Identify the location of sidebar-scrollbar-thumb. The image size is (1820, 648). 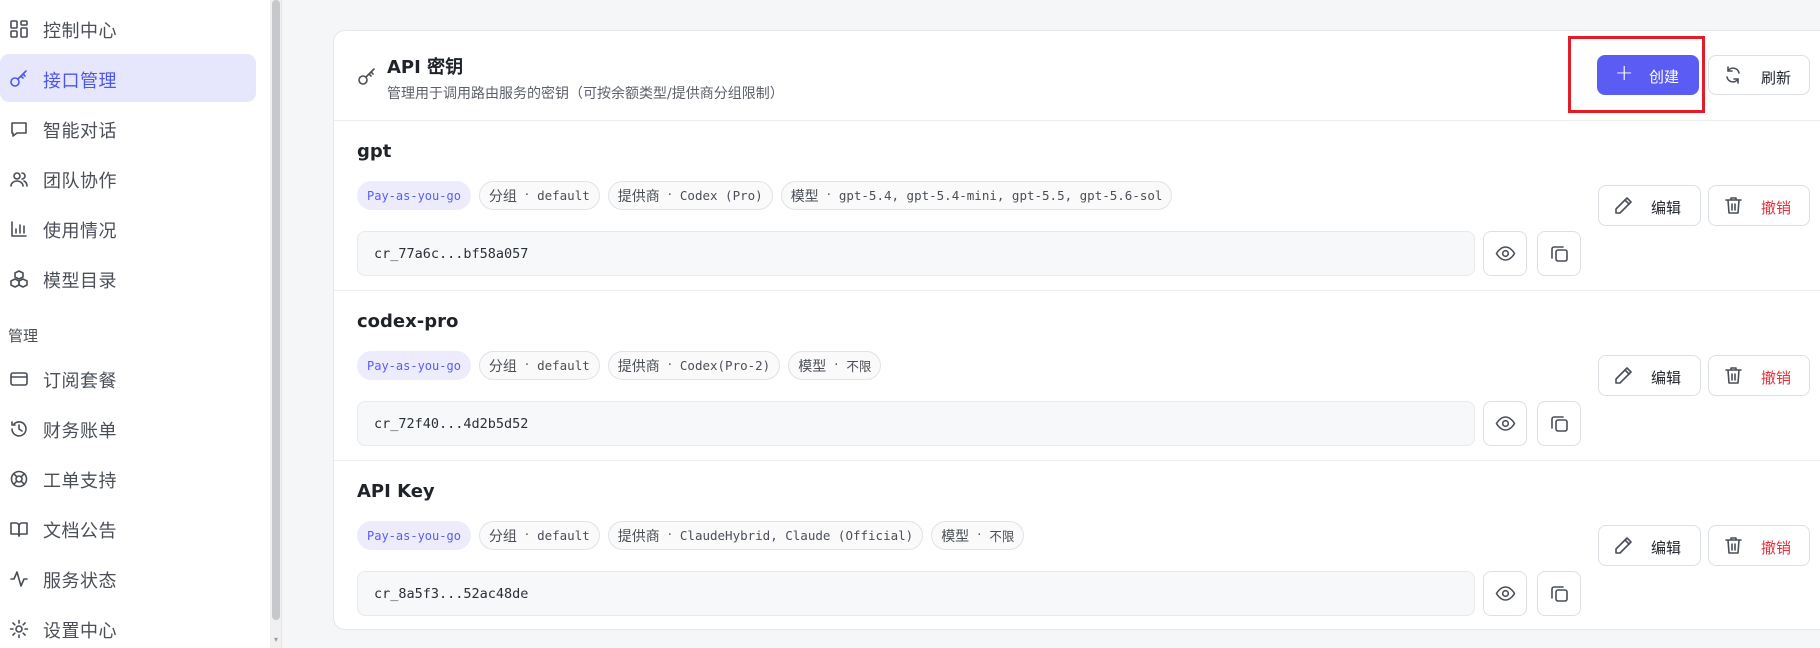
(276, 310).